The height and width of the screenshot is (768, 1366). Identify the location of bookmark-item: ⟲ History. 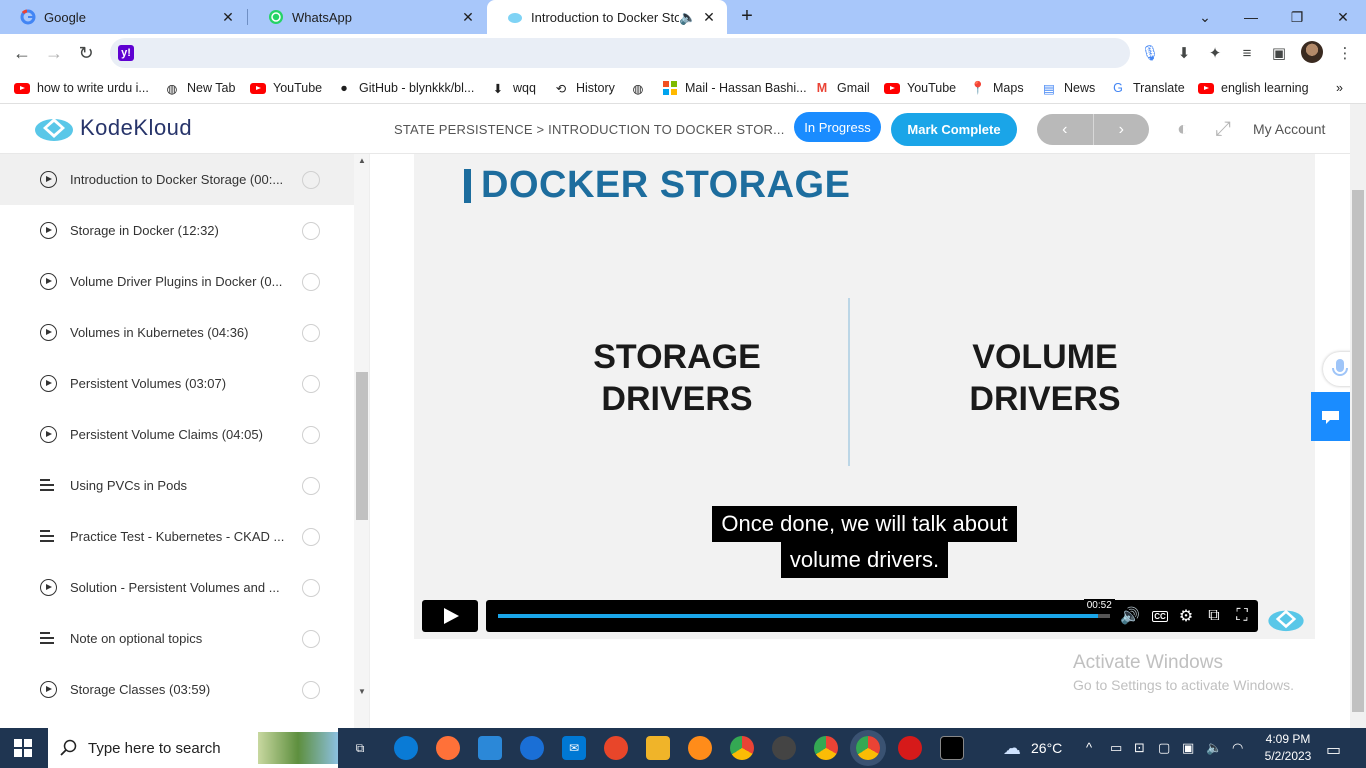
(584, 88).